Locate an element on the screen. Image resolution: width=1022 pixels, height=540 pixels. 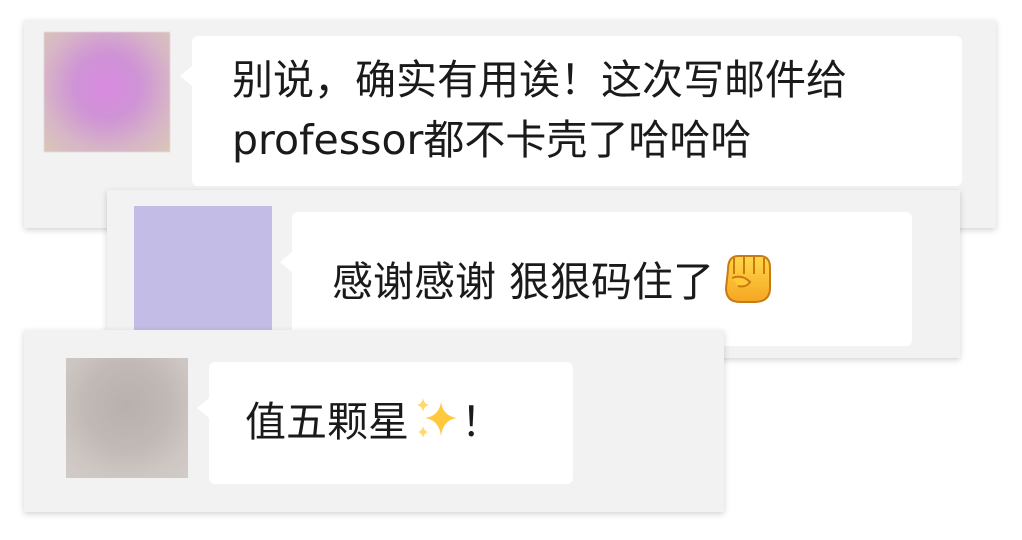
message-text-line: 感谢感谢 狠狠码住了 is located at coordinates (622, 280).